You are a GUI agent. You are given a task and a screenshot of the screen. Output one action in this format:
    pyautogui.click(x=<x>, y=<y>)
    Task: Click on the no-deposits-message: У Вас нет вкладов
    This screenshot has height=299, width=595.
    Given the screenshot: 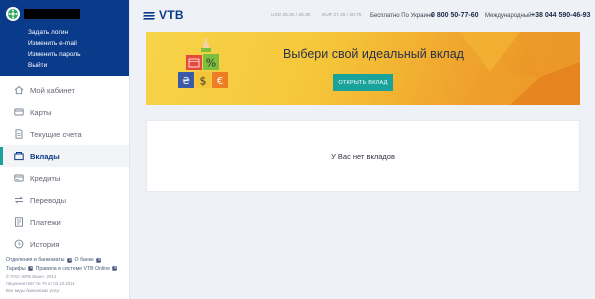 What is the action you would take?
    pyautogui.click(x=363, y=156)
    